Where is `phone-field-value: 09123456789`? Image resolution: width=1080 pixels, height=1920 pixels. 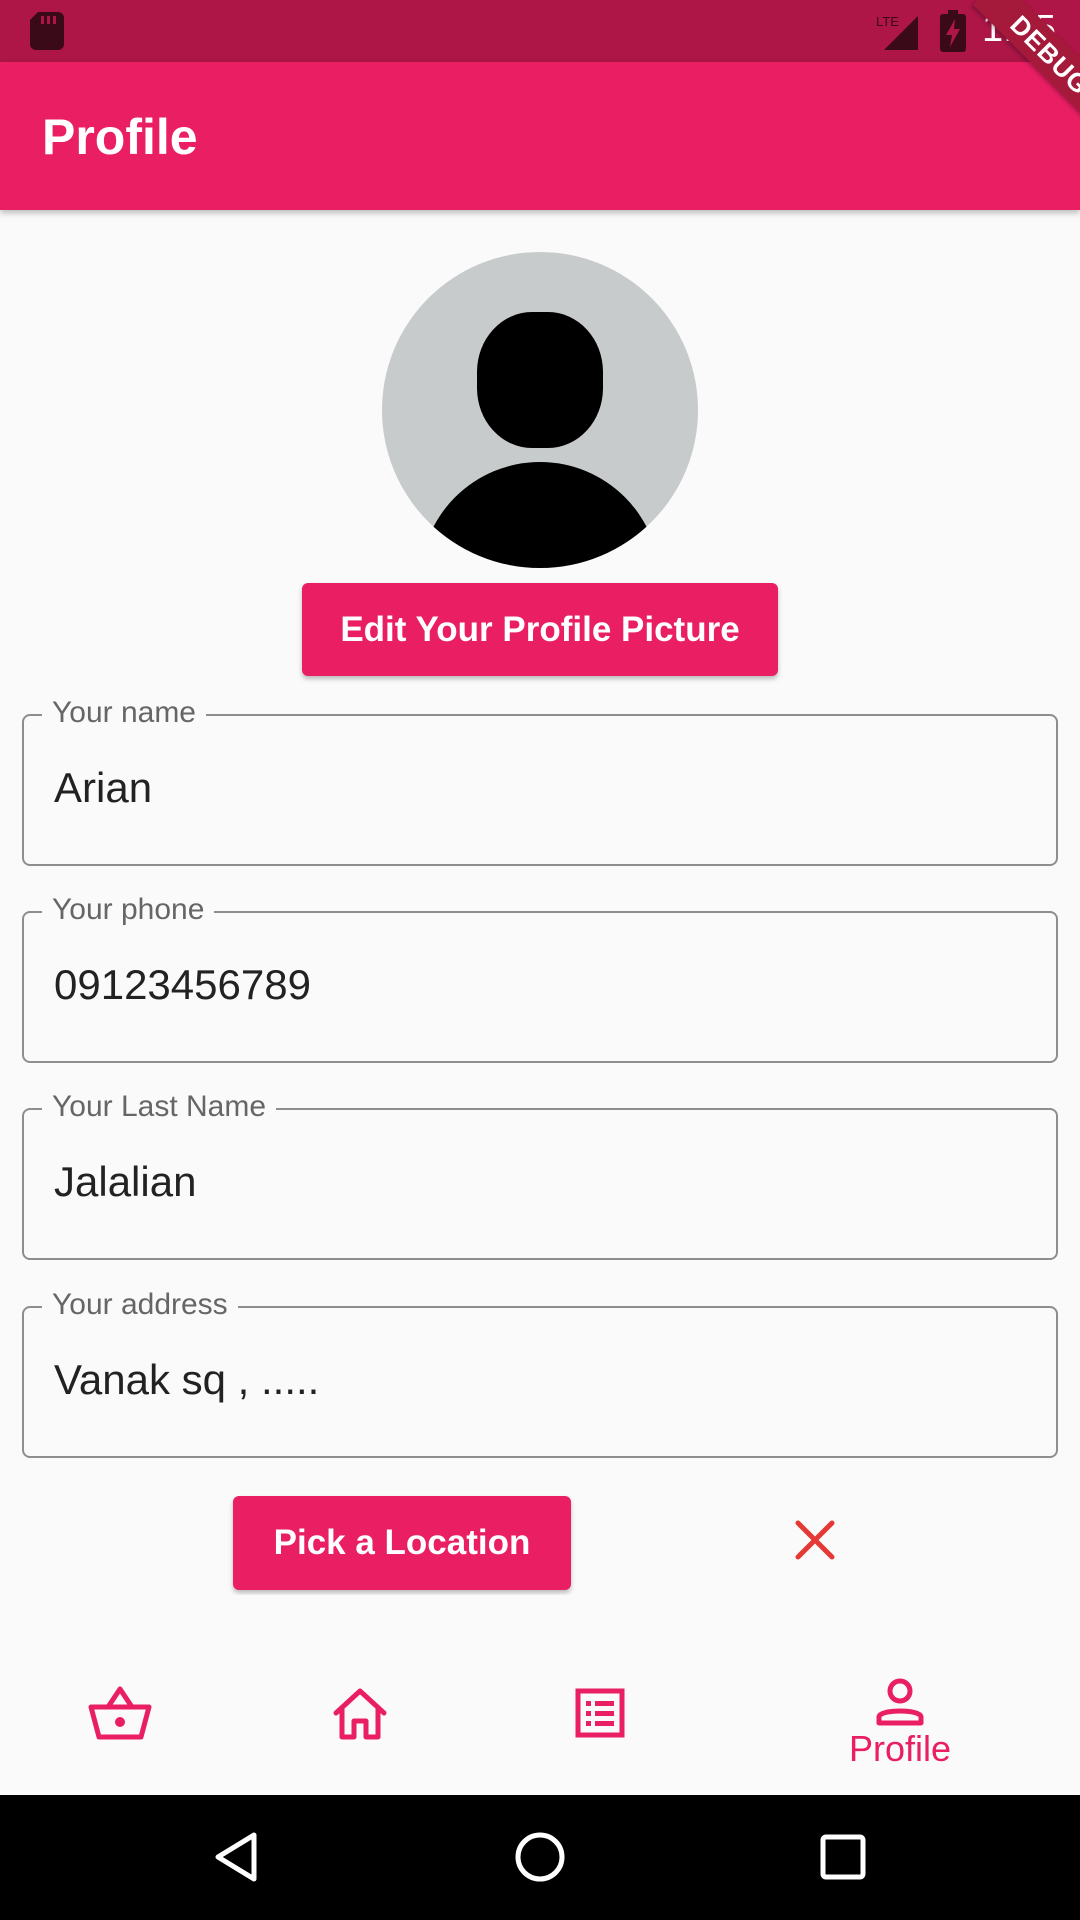
phone-field-value: 09123456789 is located at coordinates (182, 985).